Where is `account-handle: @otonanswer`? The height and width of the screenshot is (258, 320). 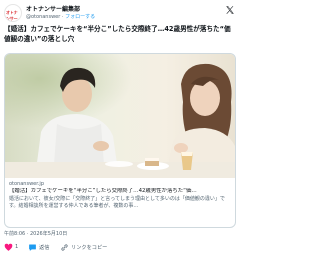 account-handle: @otonanswer is located at coordinates (43, 17).